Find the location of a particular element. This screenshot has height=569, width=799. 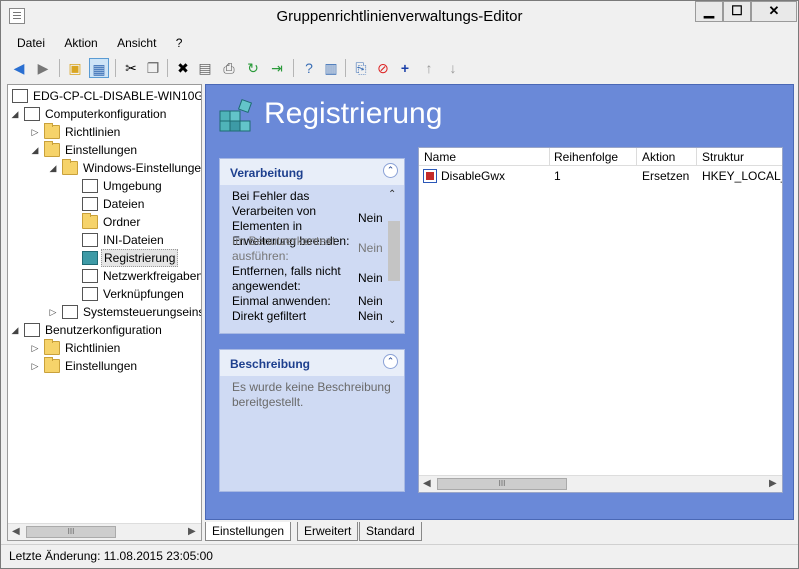

toolbar: ◀ ▶ ▣ ▦ ✂ ❐ ✖ ▤ ⎙ ↻ ⇥ ? ▥ ⎘ ⊘ + ↑ ↓ is located at coordinates (399, 68).